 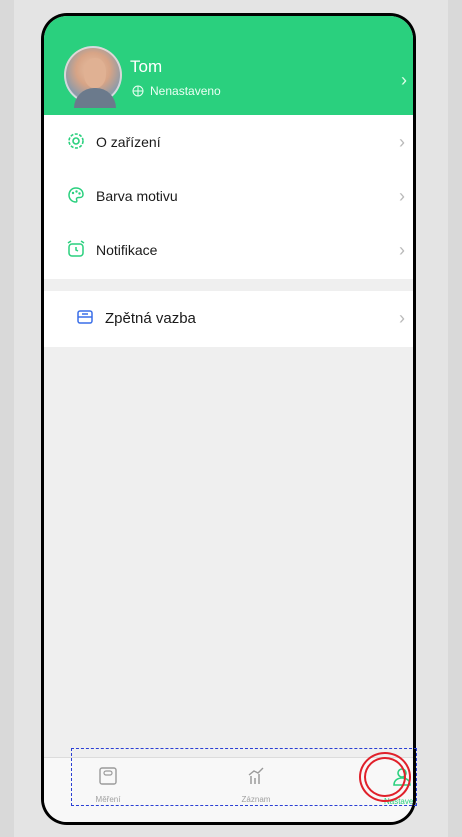 I want to click on menu-item-label: Barva motivu, so click(x=137, y=196).